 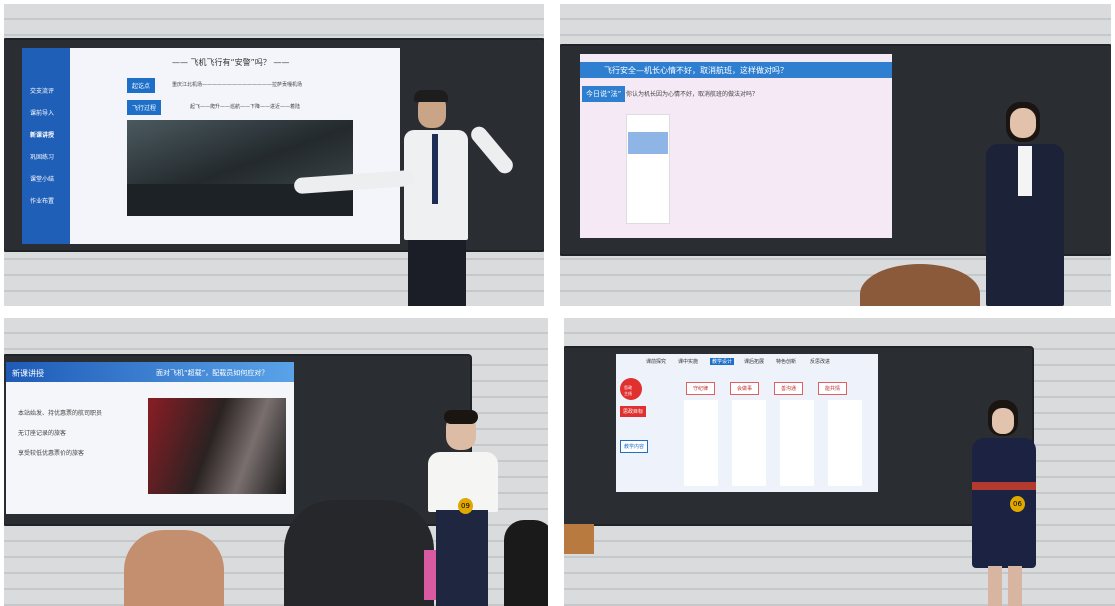 I want to click on nav-item: 反思改进, so click(x=820, y=362).